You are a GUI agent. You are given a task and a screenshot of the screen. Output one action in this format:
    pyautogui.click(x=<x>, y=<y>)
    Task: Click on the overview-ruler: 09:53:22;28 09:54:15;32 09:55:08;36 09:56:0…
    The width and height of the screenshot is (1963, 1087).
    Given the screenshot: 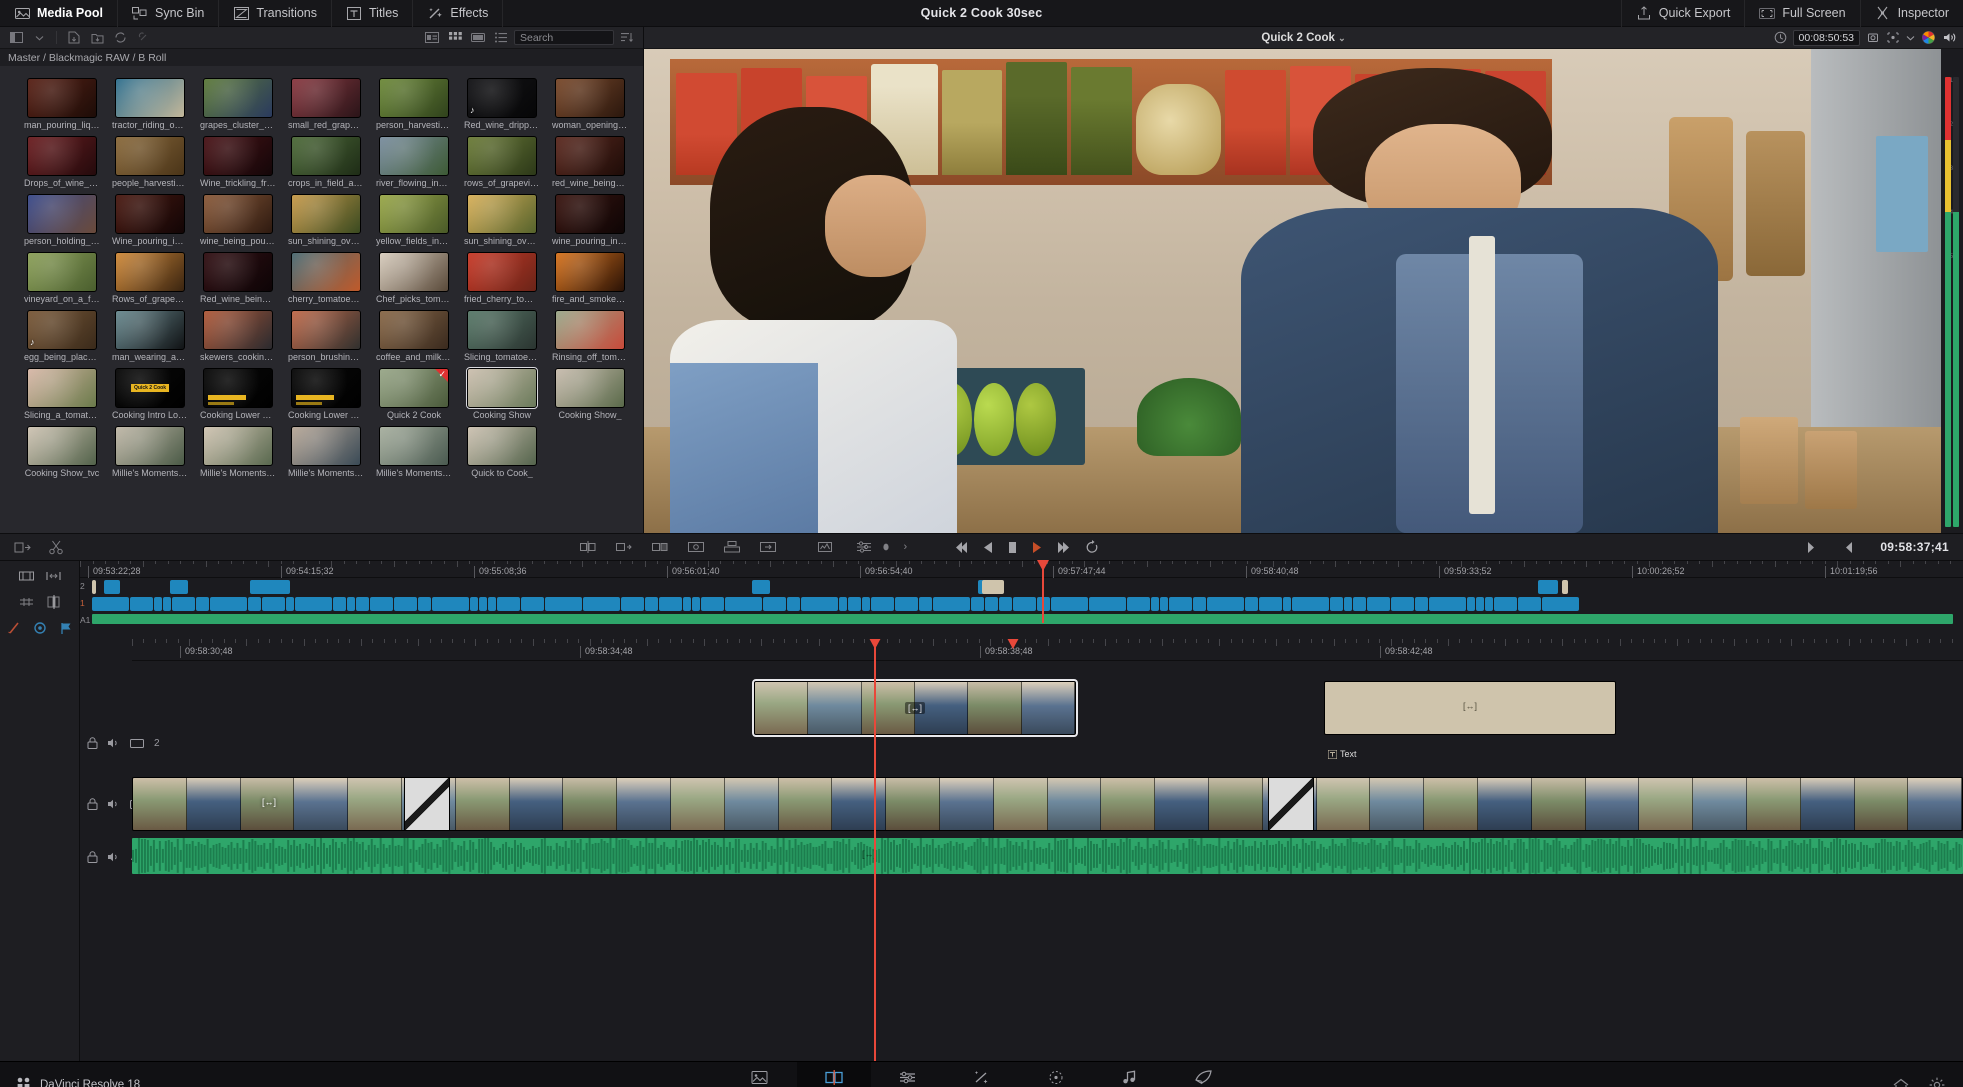 What is the action you would take?
    pyautogui.click(x=1021, y=569)
    